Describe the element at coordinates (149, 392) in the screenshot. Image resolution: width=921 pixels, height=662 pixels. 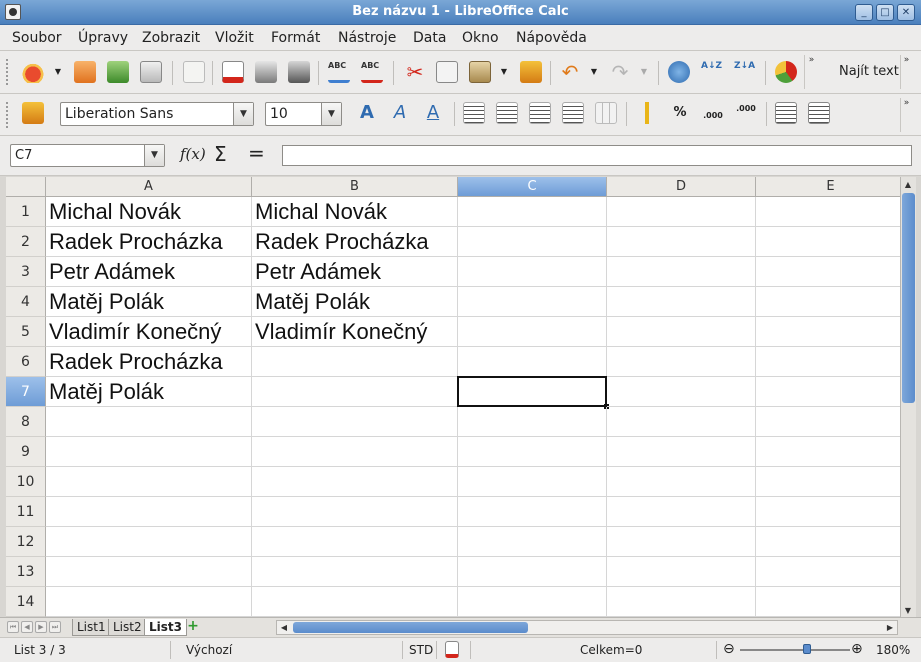
I see `cell-a7: Matěj Polák` at that location.